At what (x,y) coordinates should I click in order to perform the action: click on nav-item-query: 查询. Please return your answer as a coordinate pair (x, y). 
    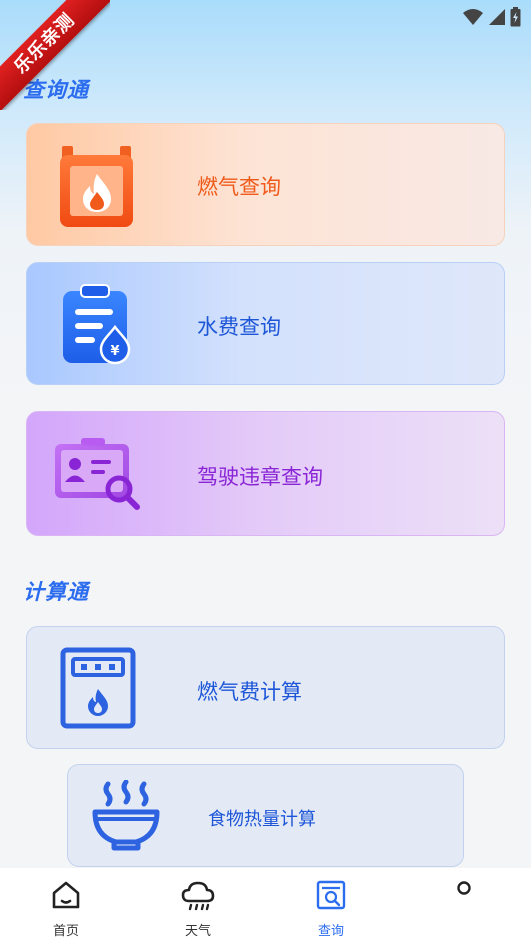
    Looking at the image, I should click on (331, 906).